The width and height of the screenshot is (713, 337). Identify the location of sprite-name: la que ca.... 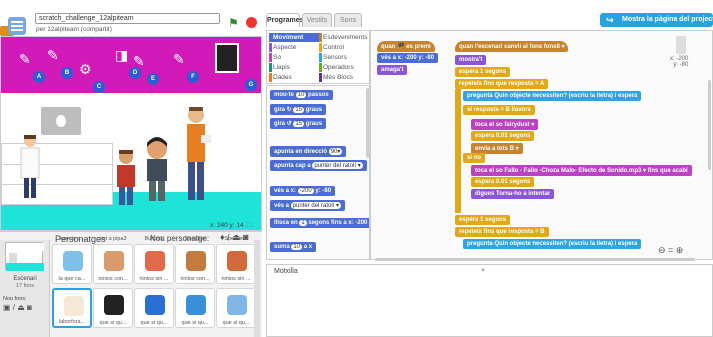
(72, 279).